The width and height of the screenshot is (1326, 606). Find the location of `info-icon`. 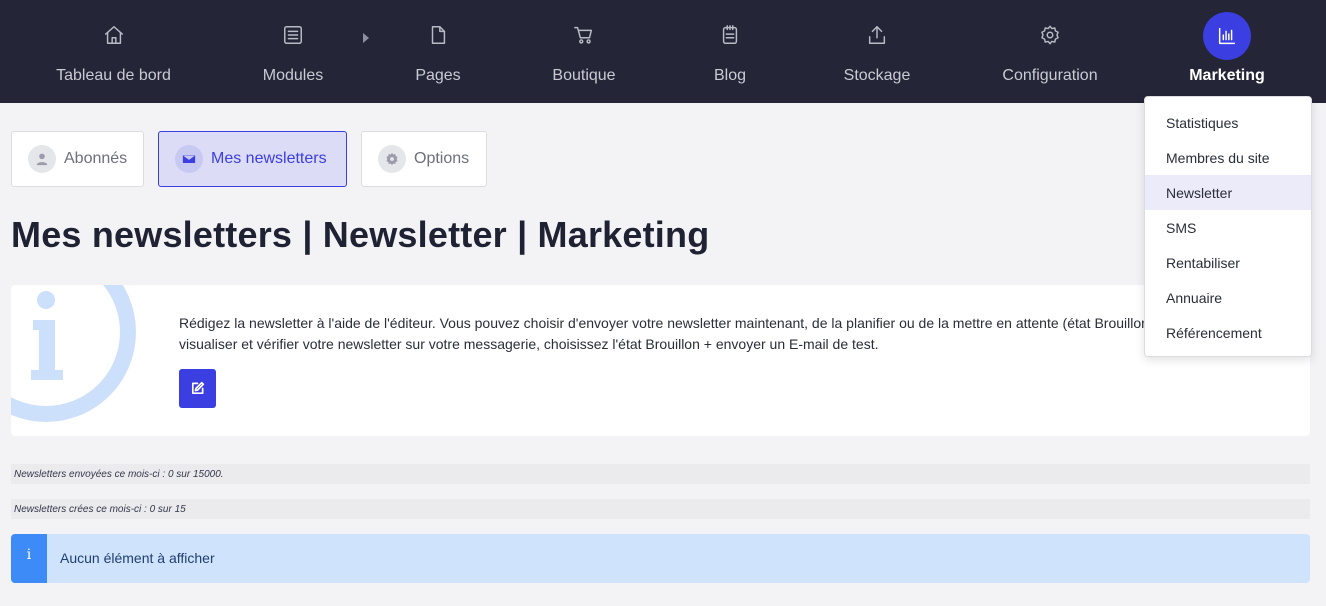

info-icon is located at coordinates (73, 353).